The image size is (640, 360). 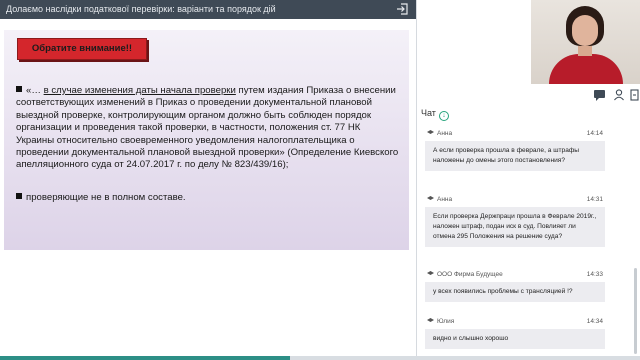 I want to click on exit-icon, so click(x=402, y=9).